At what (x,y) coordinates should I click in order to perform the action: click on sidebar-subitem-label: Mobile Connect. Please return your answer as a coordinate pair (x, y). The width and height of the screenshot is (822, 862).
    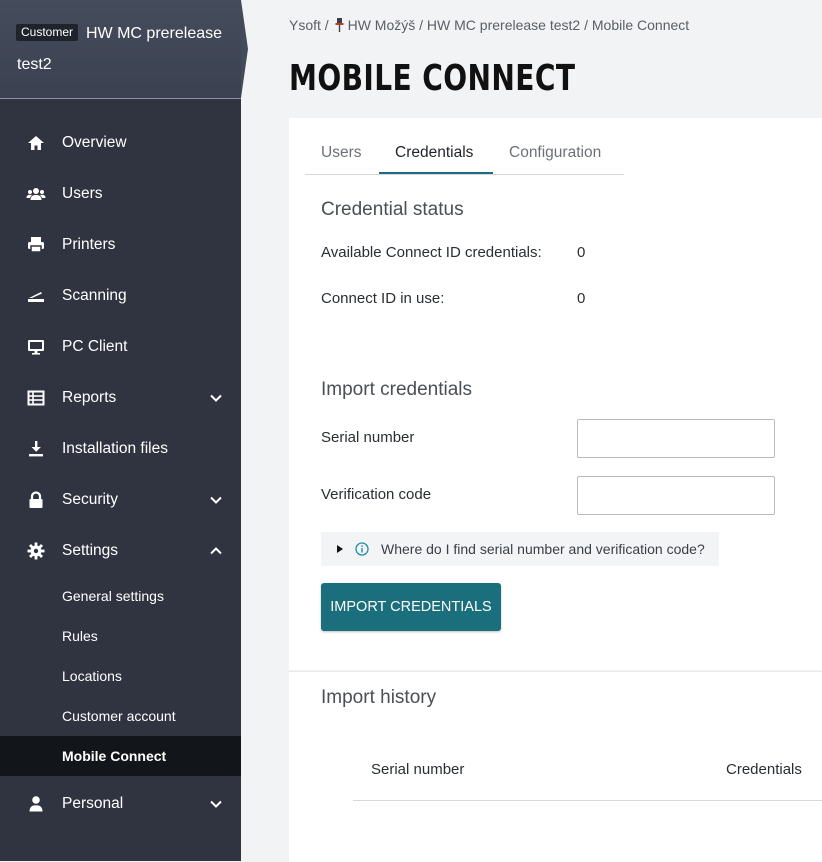
    Looking at the image, I should click on (114, 756).